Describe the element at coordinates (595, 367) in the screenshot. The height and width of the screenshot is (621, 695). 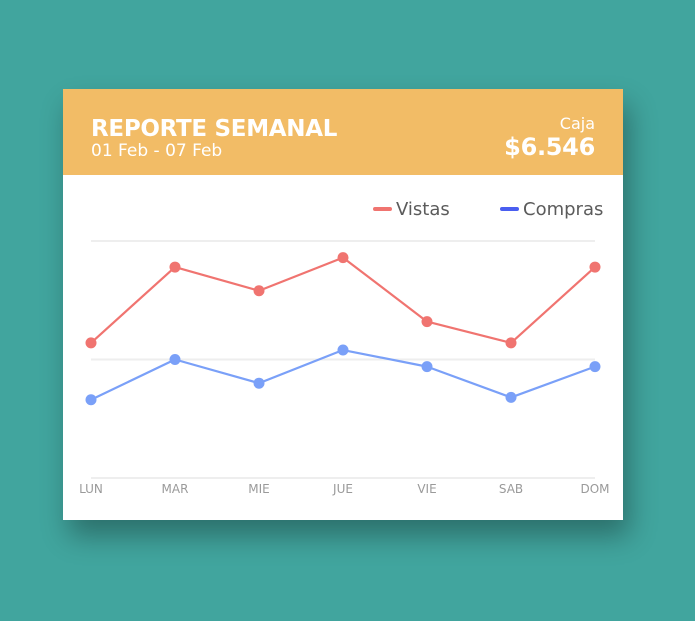
I see `data-point-compras-dom` at that location.